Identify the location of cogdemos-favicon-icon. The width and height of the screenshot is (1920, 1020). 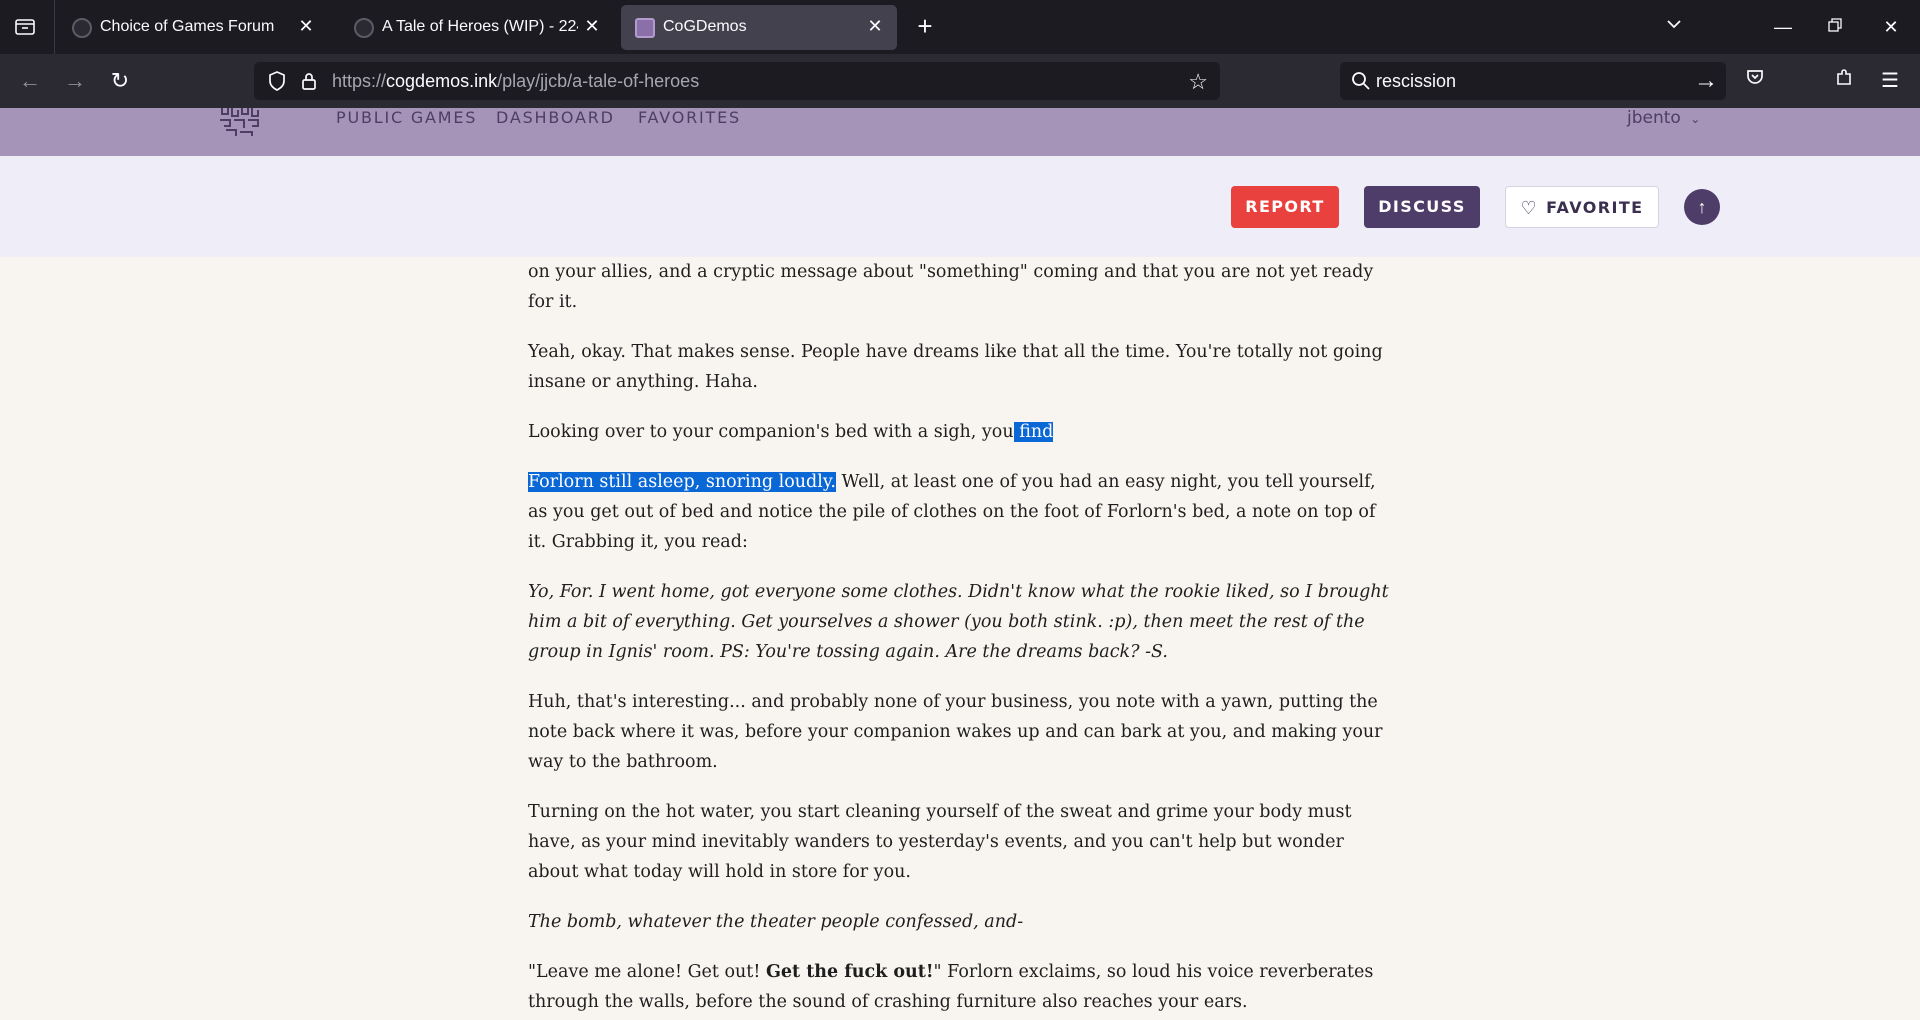
(645, 28).